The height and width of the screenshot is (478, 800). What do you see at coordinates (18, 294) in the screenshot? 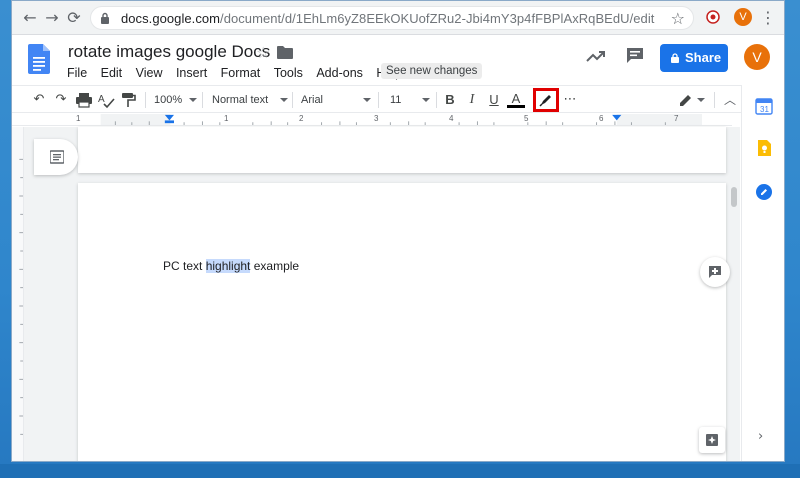
I see `vertical-ruler` at bounding box center [18, 294].